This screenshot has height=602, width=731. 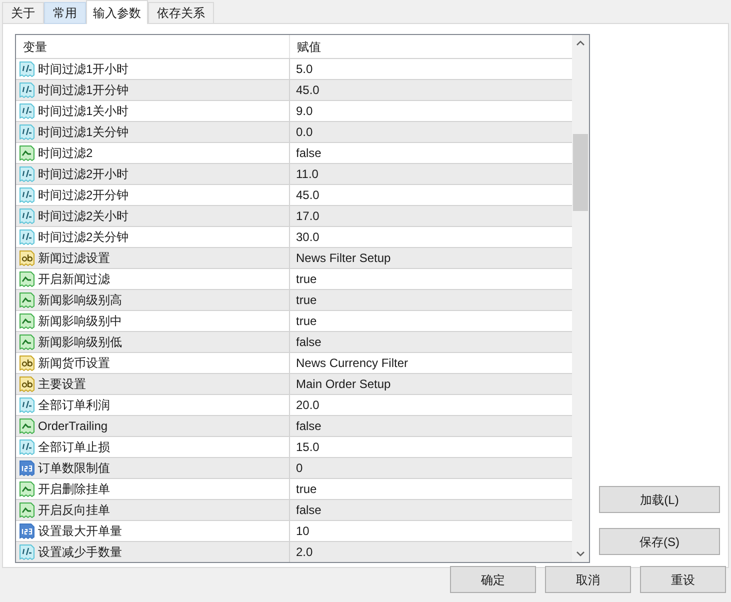 What do you see at coordinates (23, 13) in the screenshot?
I see `tab: 关于` at bounding box center [23, 13].